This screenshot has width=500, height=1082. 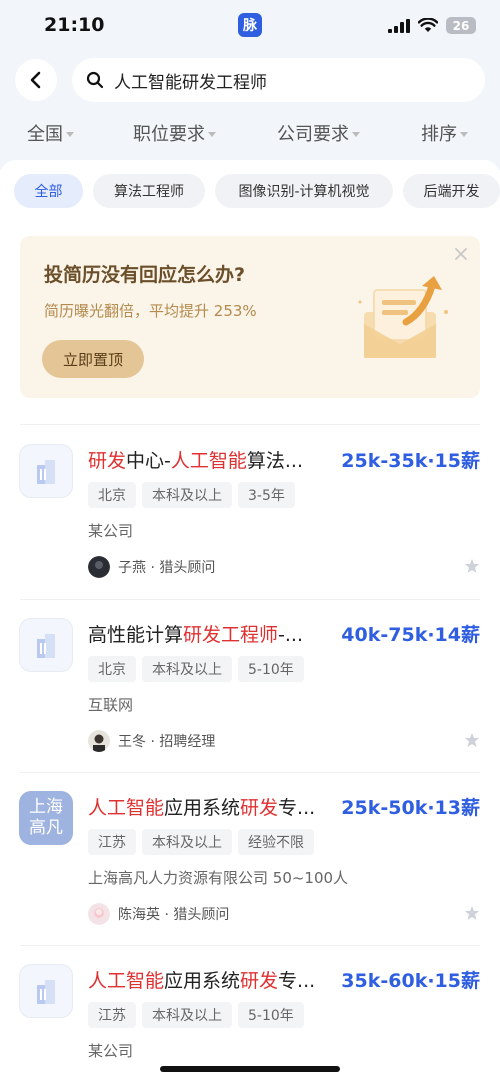 I want to click on job-tags: 江苏 本科及以上 5-10年, so click(x=196, y=1015).